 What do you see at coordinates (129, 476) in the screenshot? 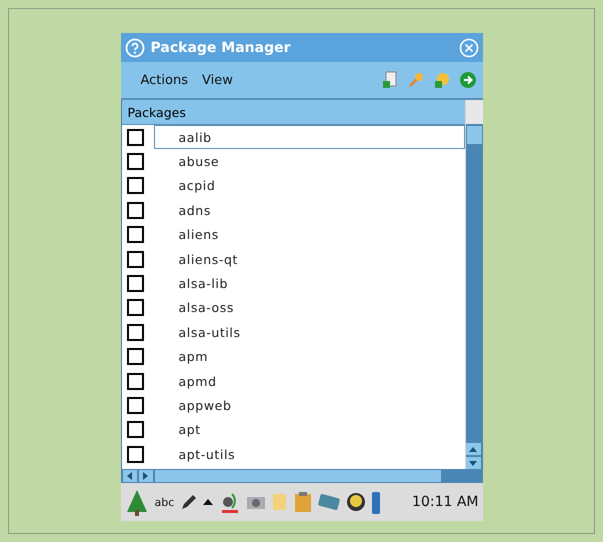
I see `scroll-left-icon` at bounding box center [129, 476].